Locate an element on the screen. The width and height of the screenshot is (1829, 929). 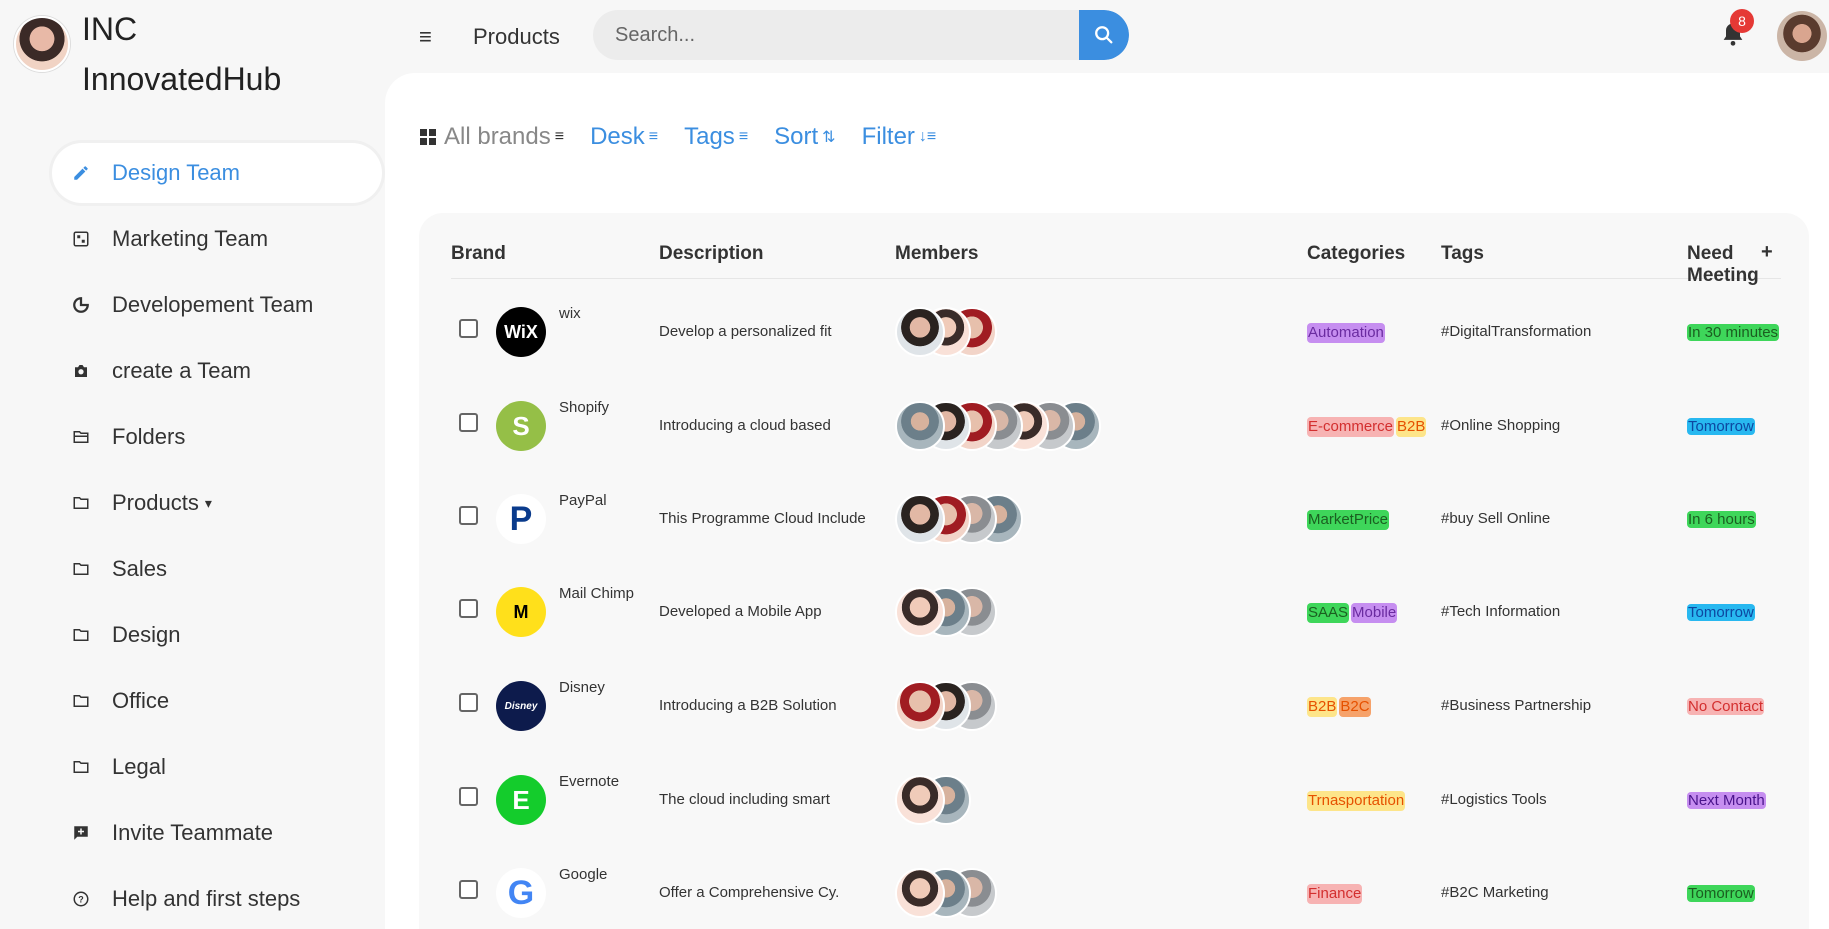
brand-logo: M is located at coordinates (521, 612).